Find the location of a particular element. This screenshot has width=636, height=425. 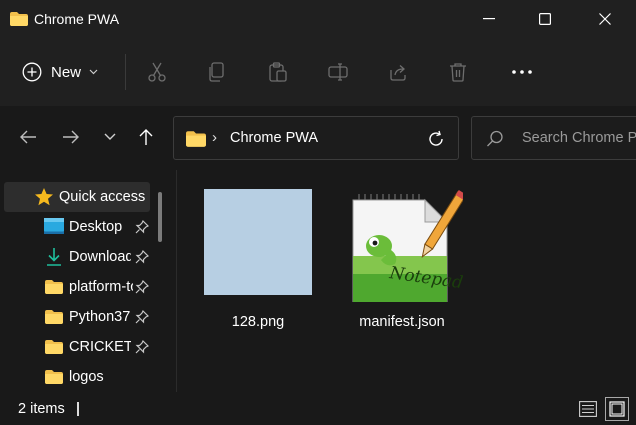

sidebar-item-cricket-game: CRICKET GAME is located at coordinates (77, 347).